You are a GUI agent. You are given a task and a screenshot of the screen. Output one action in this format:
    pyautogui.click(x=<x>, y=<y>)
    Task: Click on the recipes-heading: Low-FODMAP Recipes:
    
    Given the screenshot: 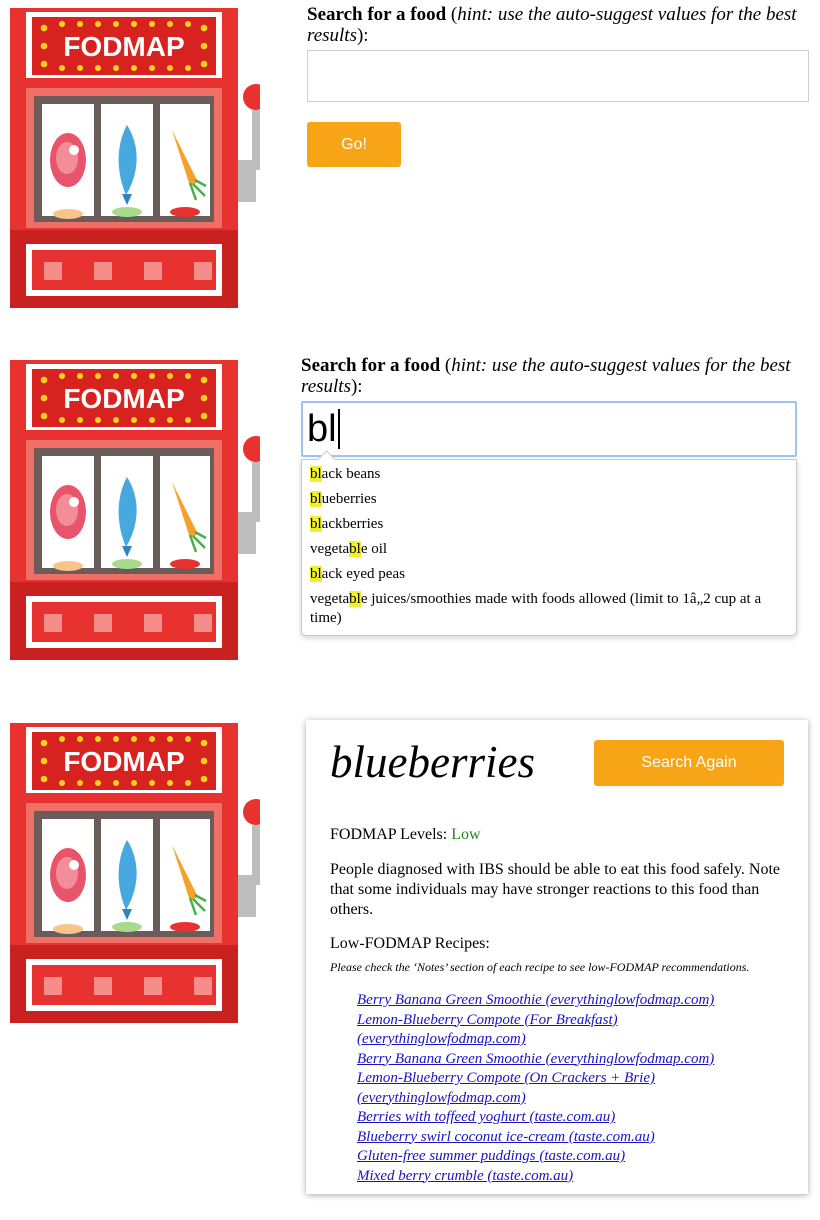 What is the action you would take?
    pyautogui.click(x=410, y=943)
    